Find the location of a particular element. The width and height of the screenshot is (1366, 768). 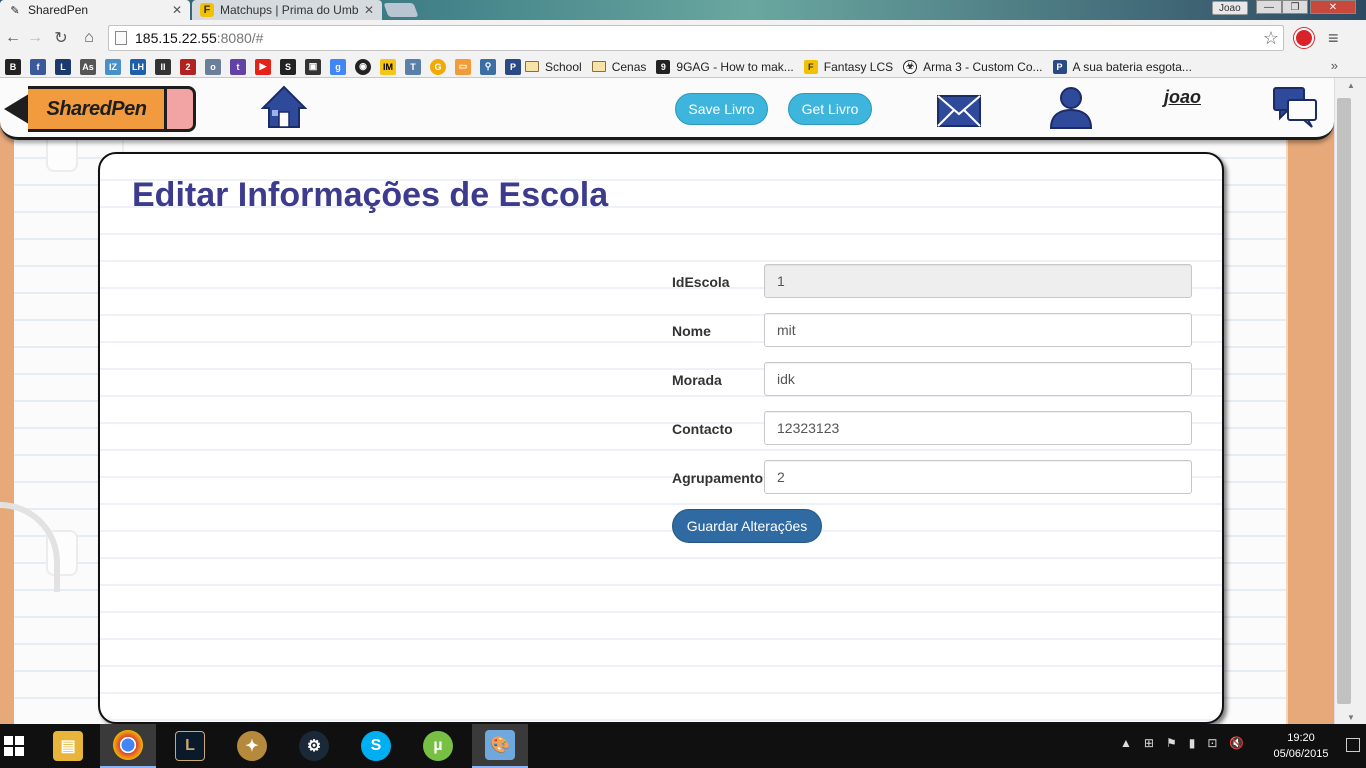

new-tab-button is located at coordinates (401, 10).